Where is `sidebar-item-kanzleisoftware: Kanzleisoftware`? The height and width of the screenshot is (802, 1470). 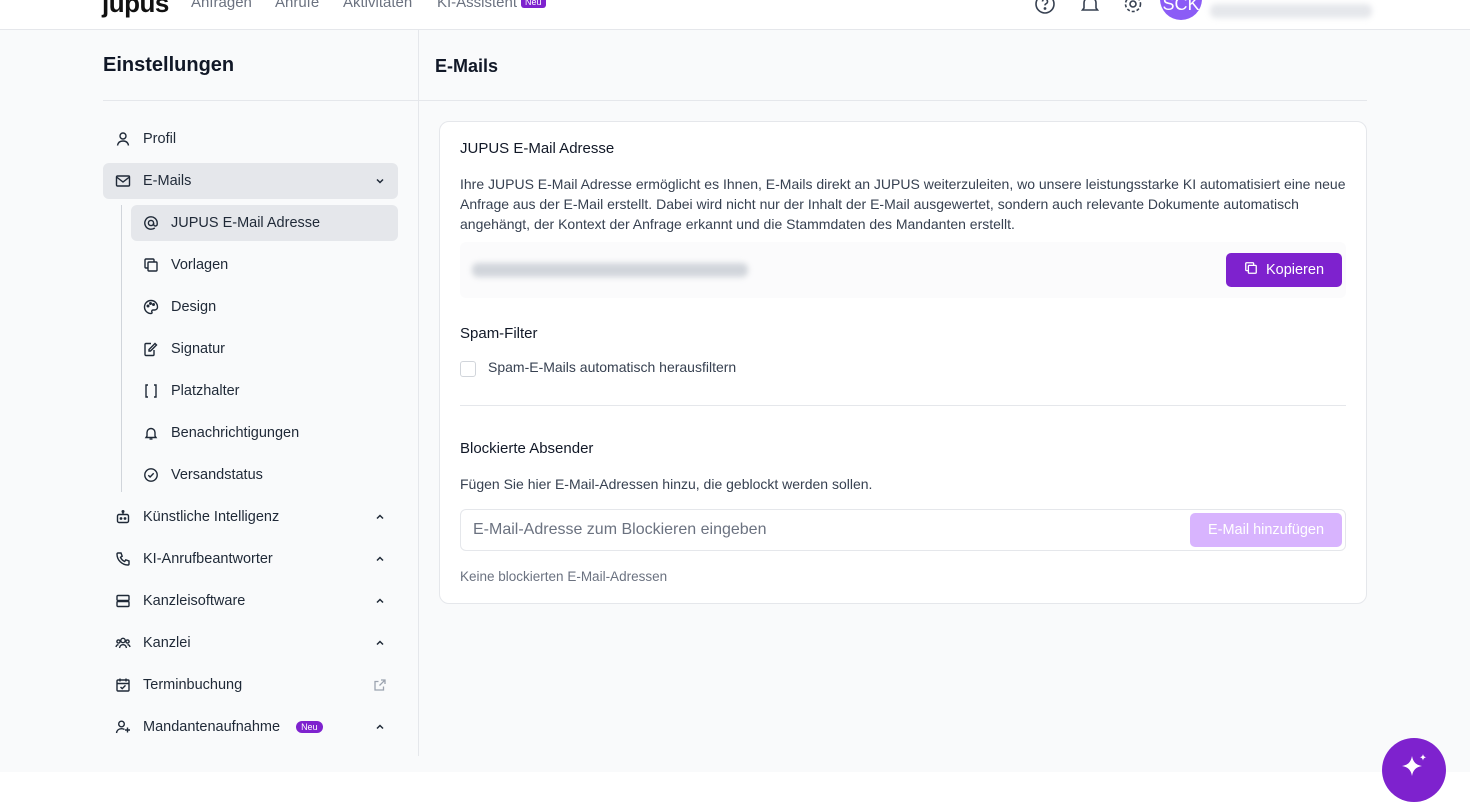 sidebar-item-kanzleisoftware: Kanzleisoftware is located at coordinates (250, 601).